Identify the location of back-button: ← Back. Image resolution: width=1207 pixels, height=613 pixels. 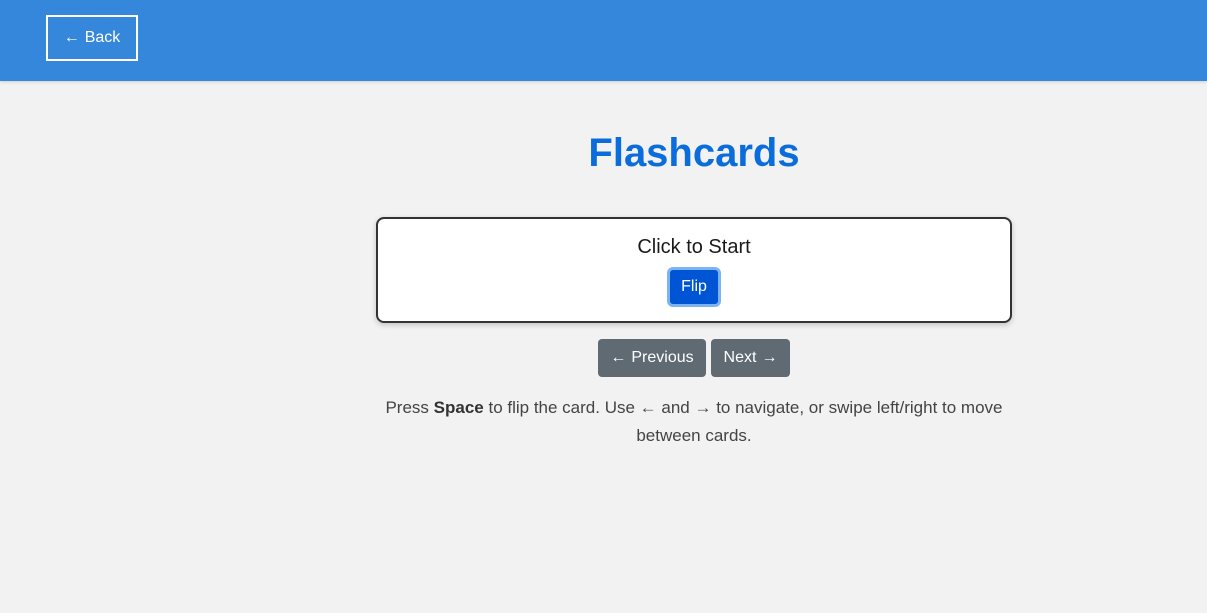
(92, 38).